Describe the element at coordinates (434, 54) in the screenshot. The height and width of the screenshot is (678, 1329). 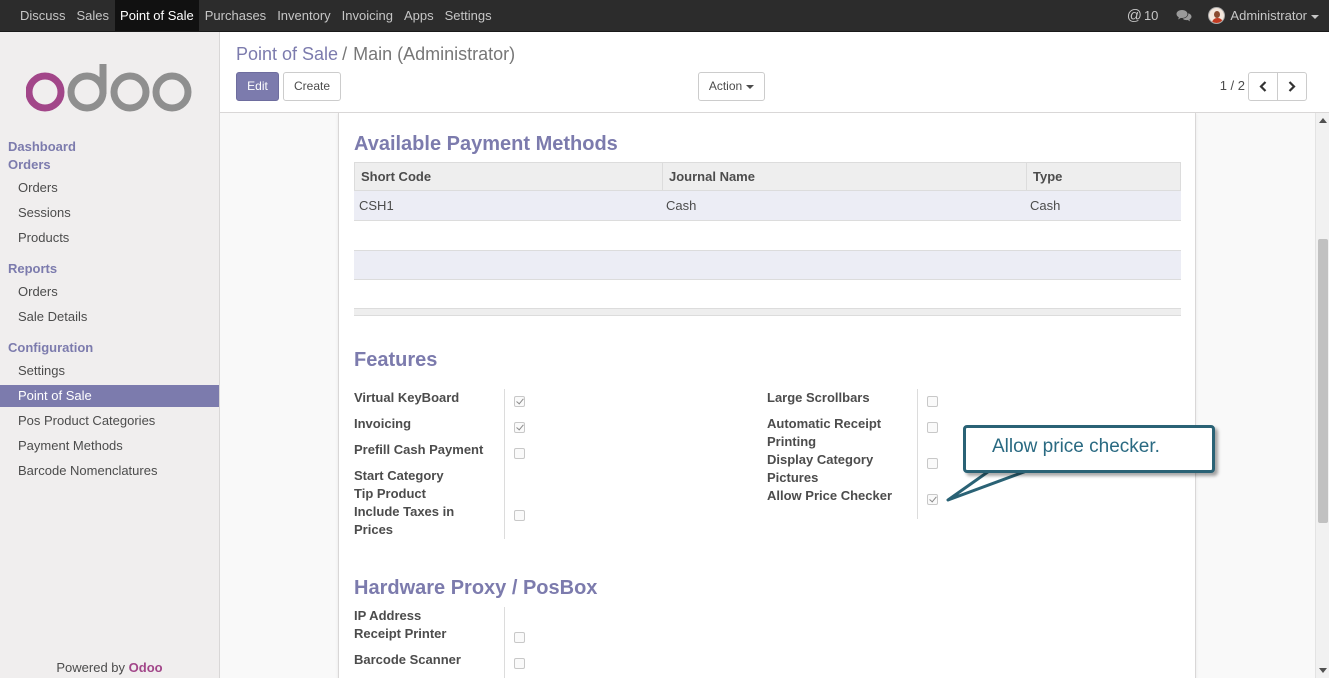
I see `breadcrumb-current: Main (Administrator)` at that location.